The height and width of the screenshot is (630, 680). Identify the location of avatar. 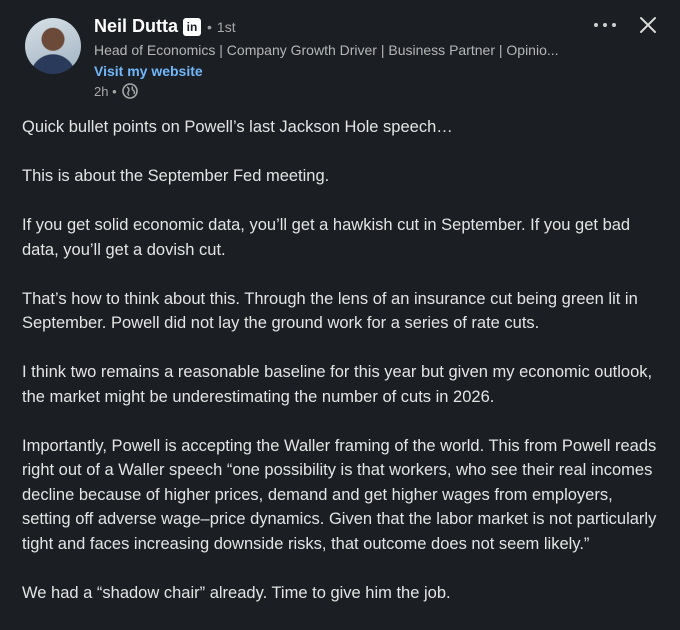
(53, 46).